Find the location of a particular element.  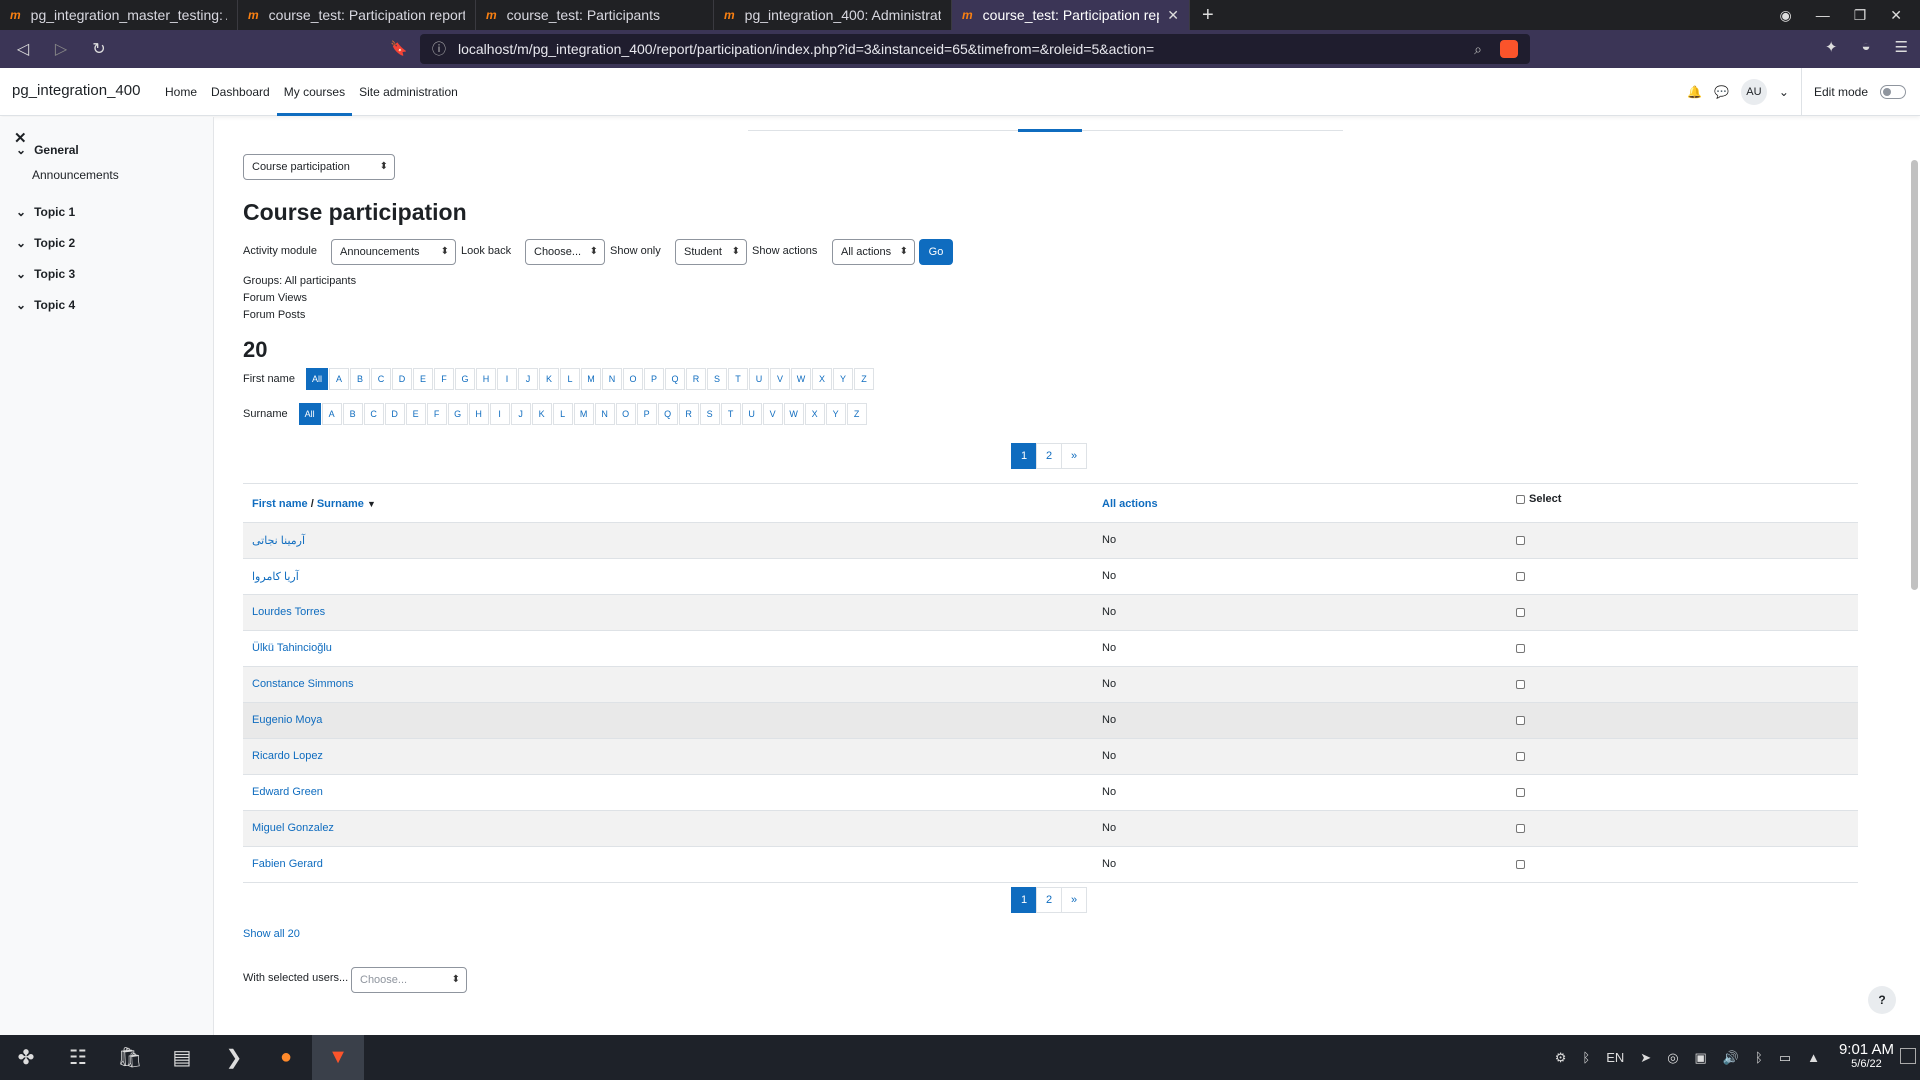

first-name-initial-q: Q is located at coordinates (674, 379).